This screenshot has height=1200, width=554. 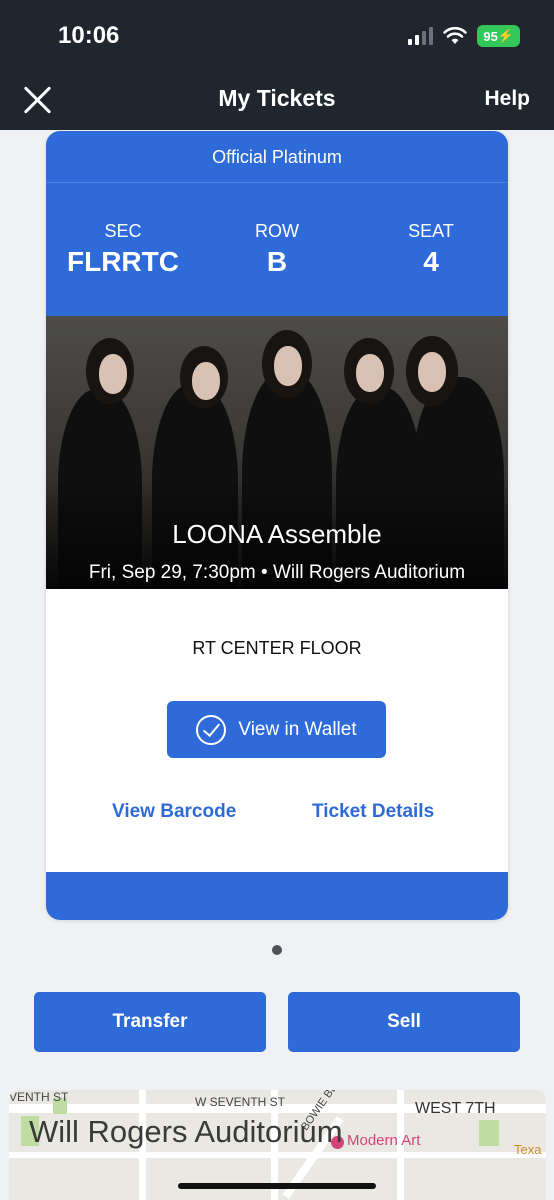 I want to click on sell-button: Sell, so click(x=404, y=1022).